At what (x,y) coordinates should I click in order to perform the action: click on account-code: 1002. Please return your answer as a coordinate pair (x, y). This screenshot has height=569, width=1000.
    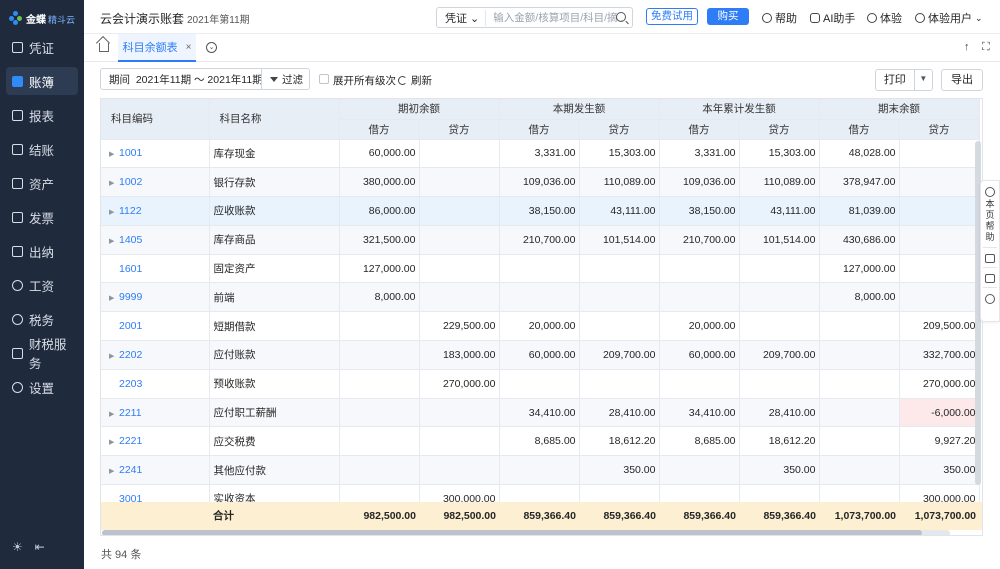
    Looking at the image, I should click on (130, 182).